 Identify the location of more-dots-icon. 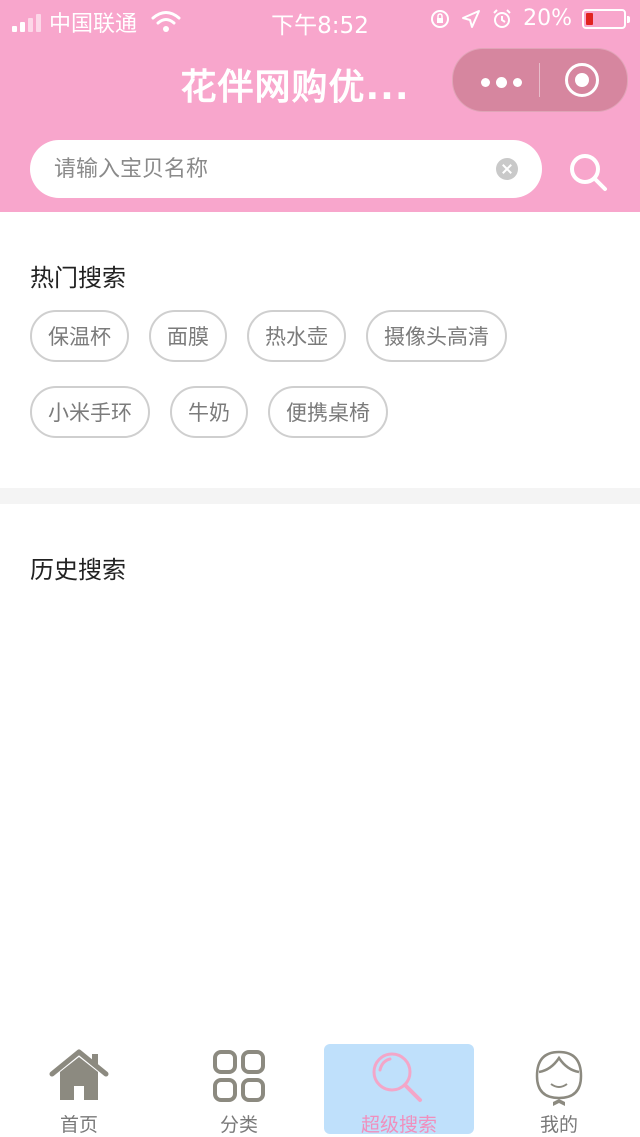
(501, 82).